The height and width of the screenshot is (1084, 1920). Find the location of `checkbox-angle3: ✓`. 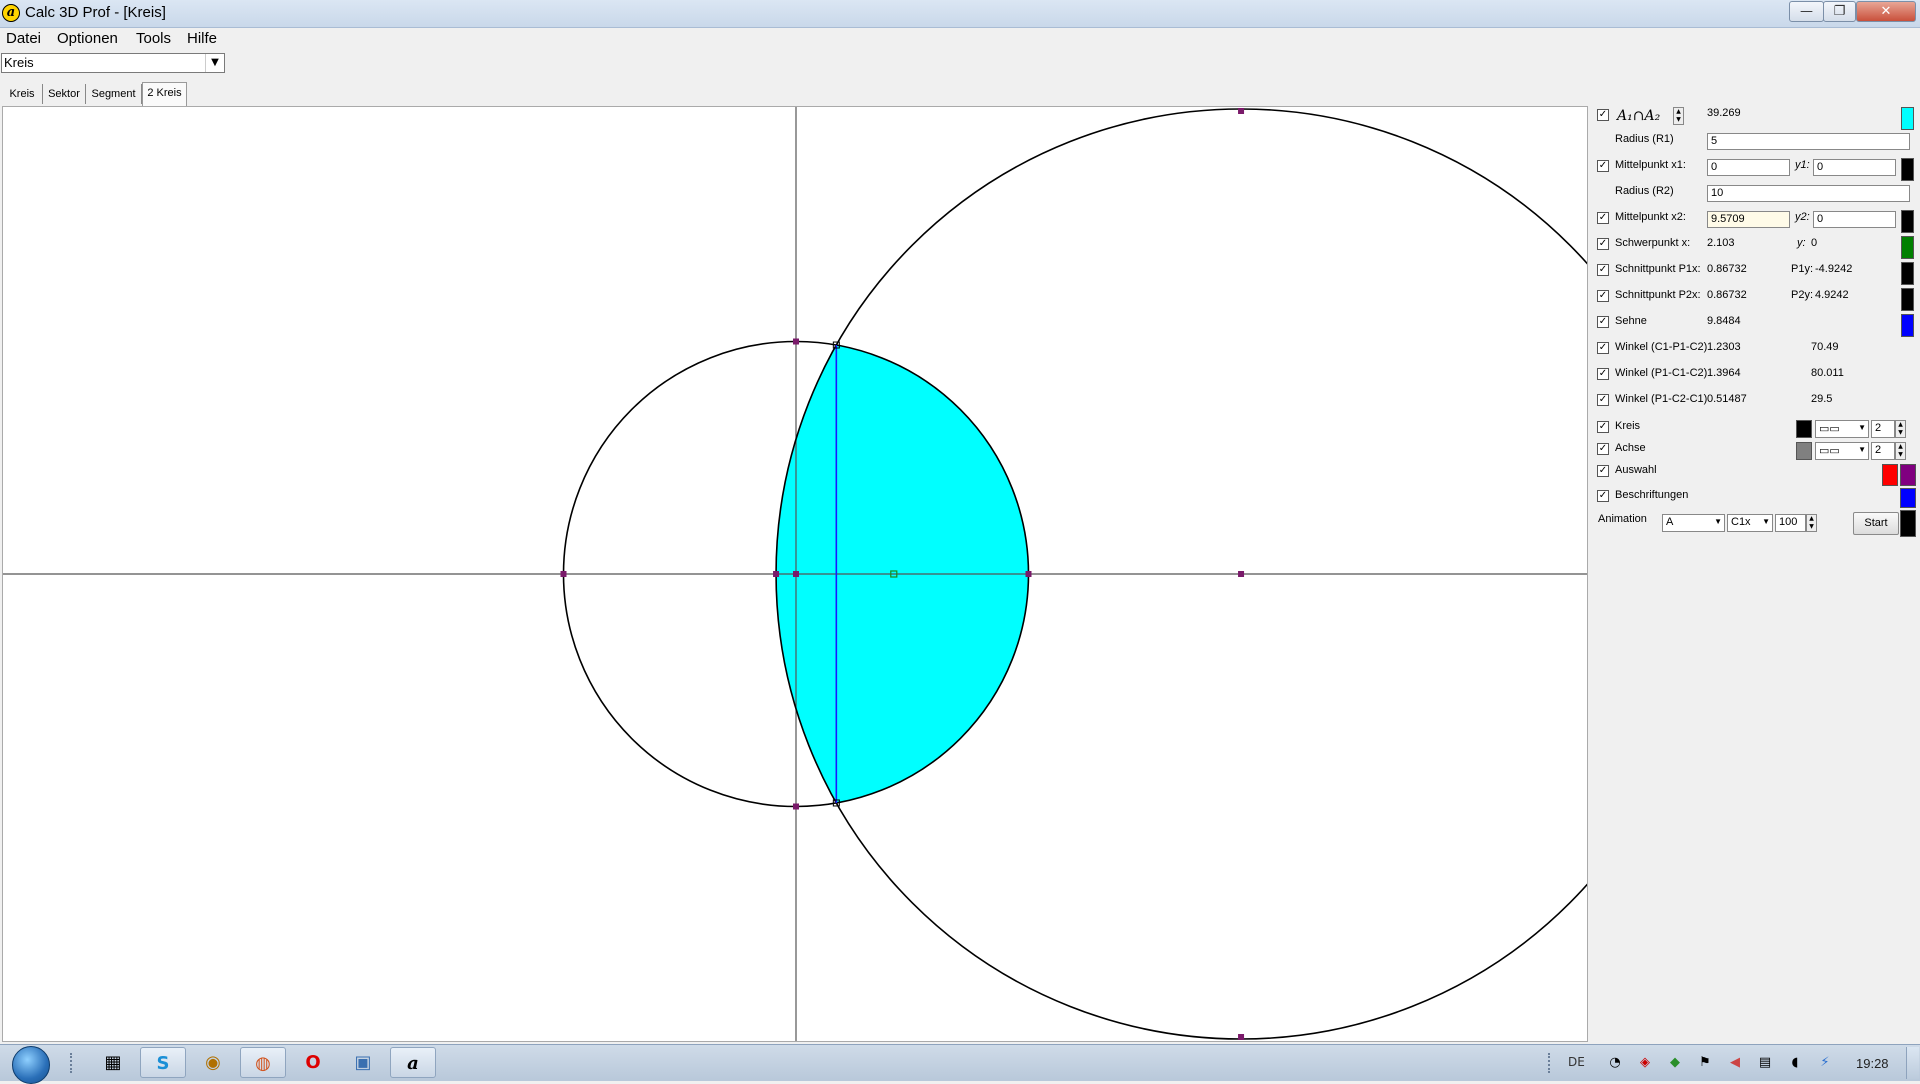

checkbox-angle3: ✓ is located at coordinates (1603, 400).